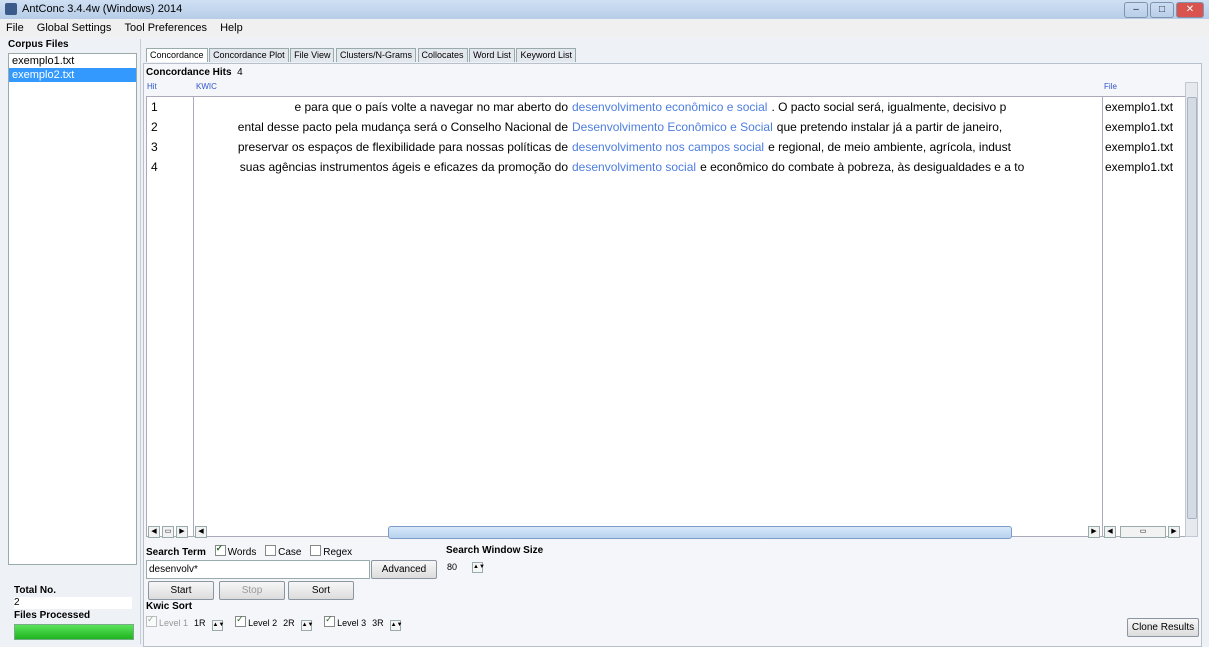 Image resolution: width=1209 pixels, height=647 pixels. Describe the element at coordinates (634, 167) in the screenshot. I see `kwic-keyword: desenvolvimento social` at that location.